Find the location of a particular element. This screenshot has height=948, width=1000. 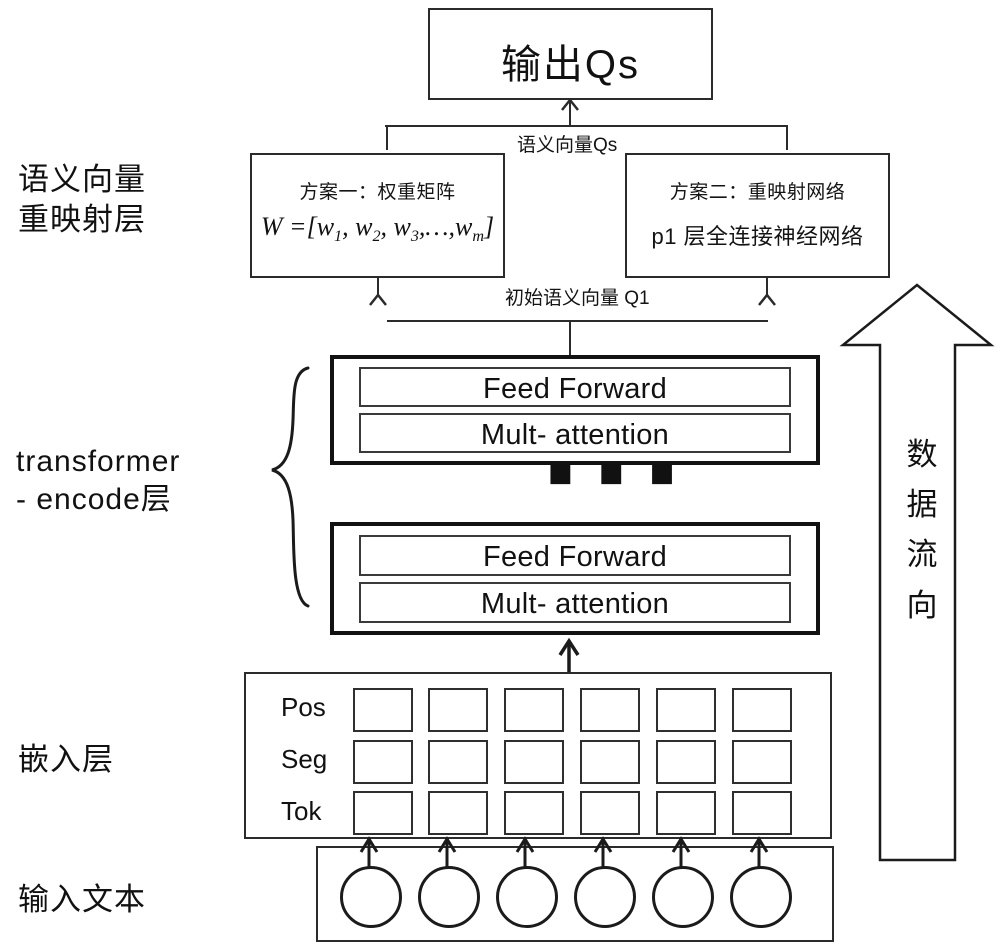

encoder-top-feed-forward: Feed Forward is located at coordinates (575, 387).